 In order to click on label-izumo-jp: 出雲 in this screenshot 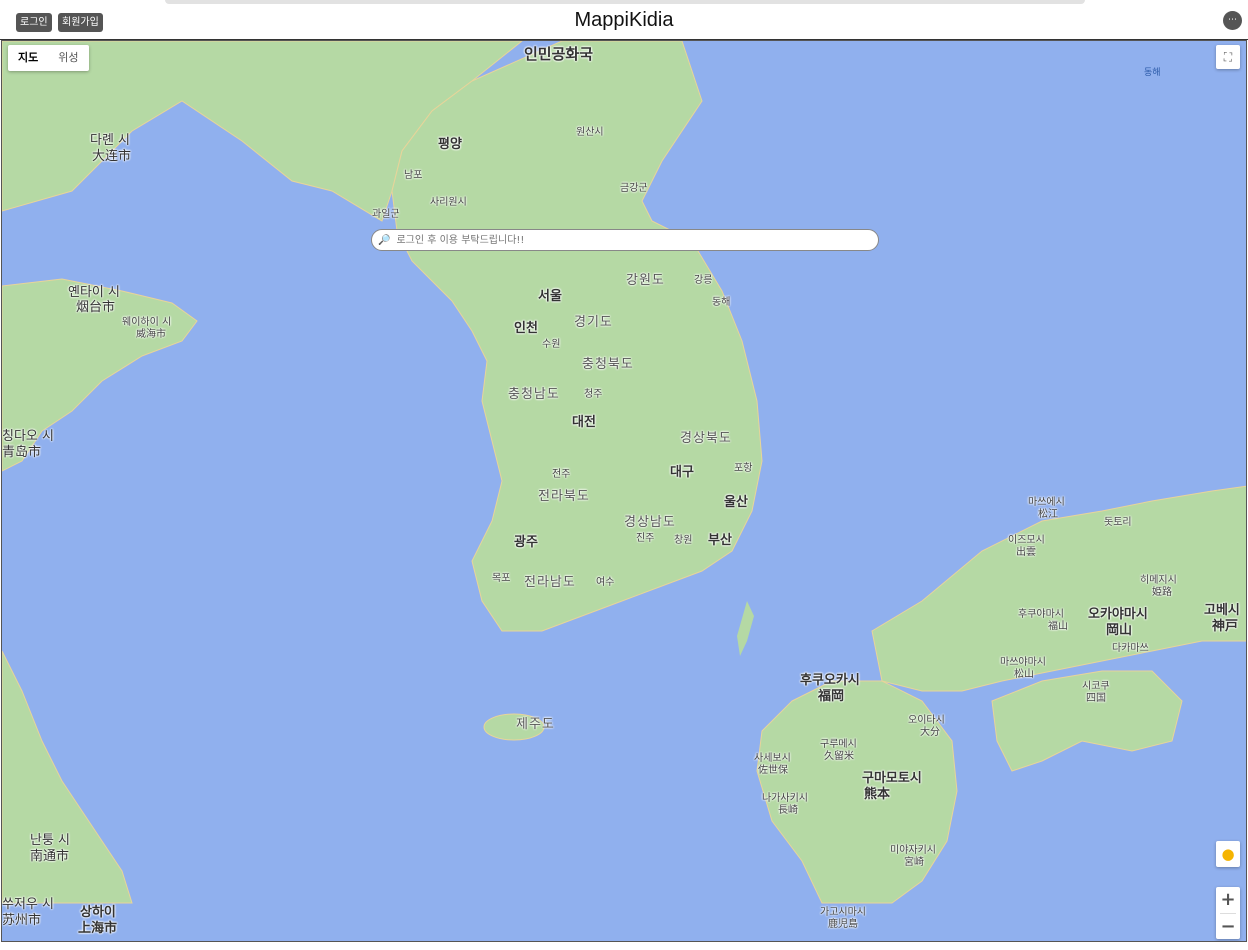, I will do `click(1026, 552)`.